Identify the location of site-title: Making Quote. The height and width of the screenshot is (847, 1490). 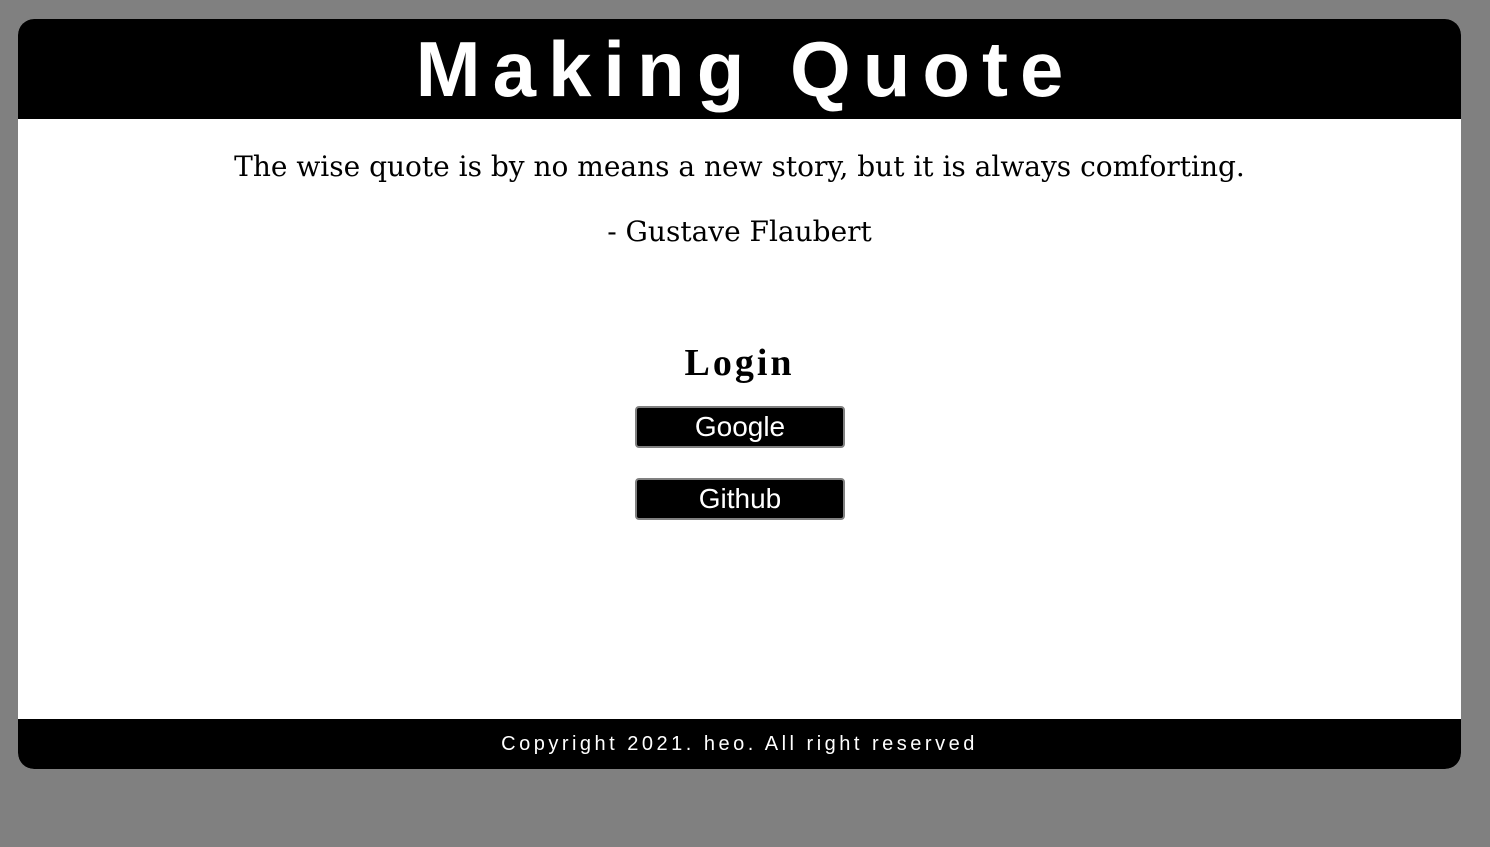
(745, 69).